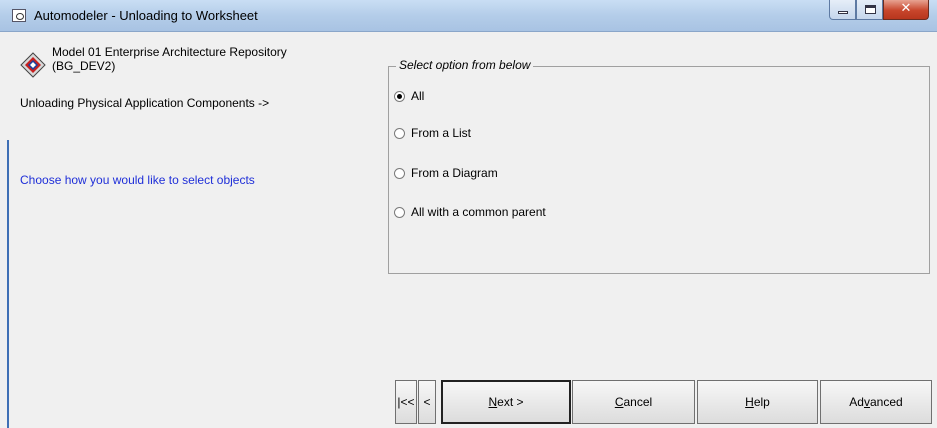 This screenshot has width=937, height=428. Describe the element at coordinates (409, 96) in the screenshot. I see `radio-all: All` at that location.